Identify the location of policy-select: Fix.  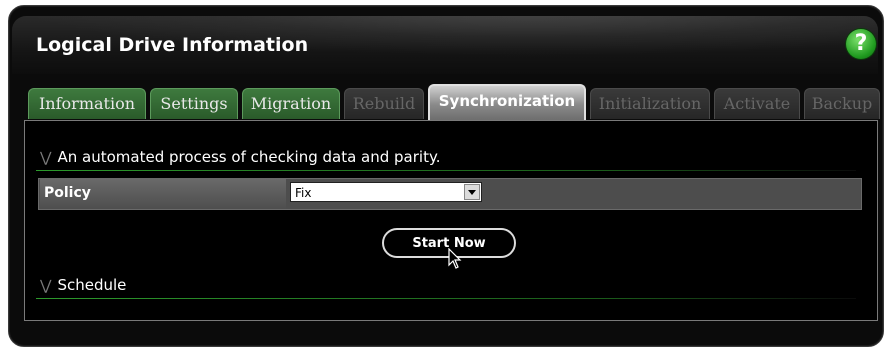
(386, 192).